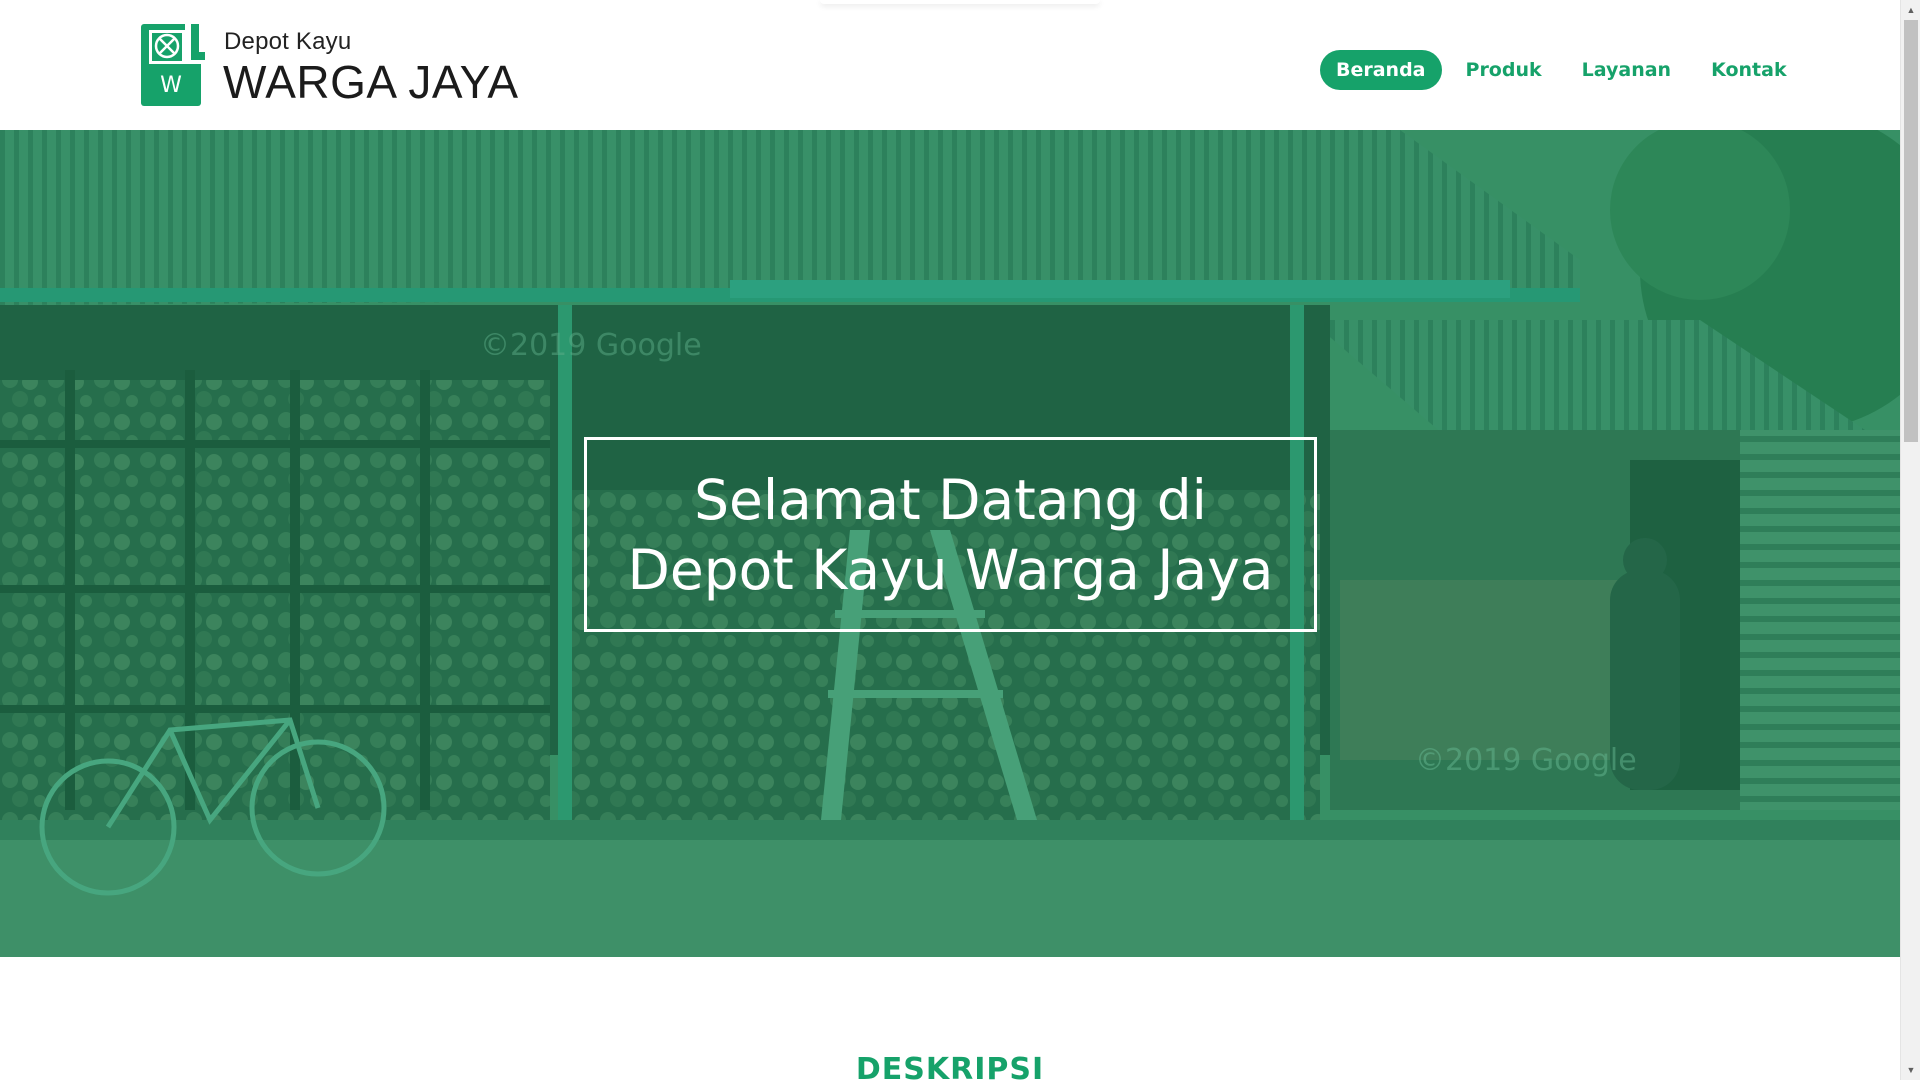 This screenshot has height=1080, width=1920. Describe the element at coordinates (1626, 70) in the screenshot. I see `nav-item-layanan: Layanan` at that location.